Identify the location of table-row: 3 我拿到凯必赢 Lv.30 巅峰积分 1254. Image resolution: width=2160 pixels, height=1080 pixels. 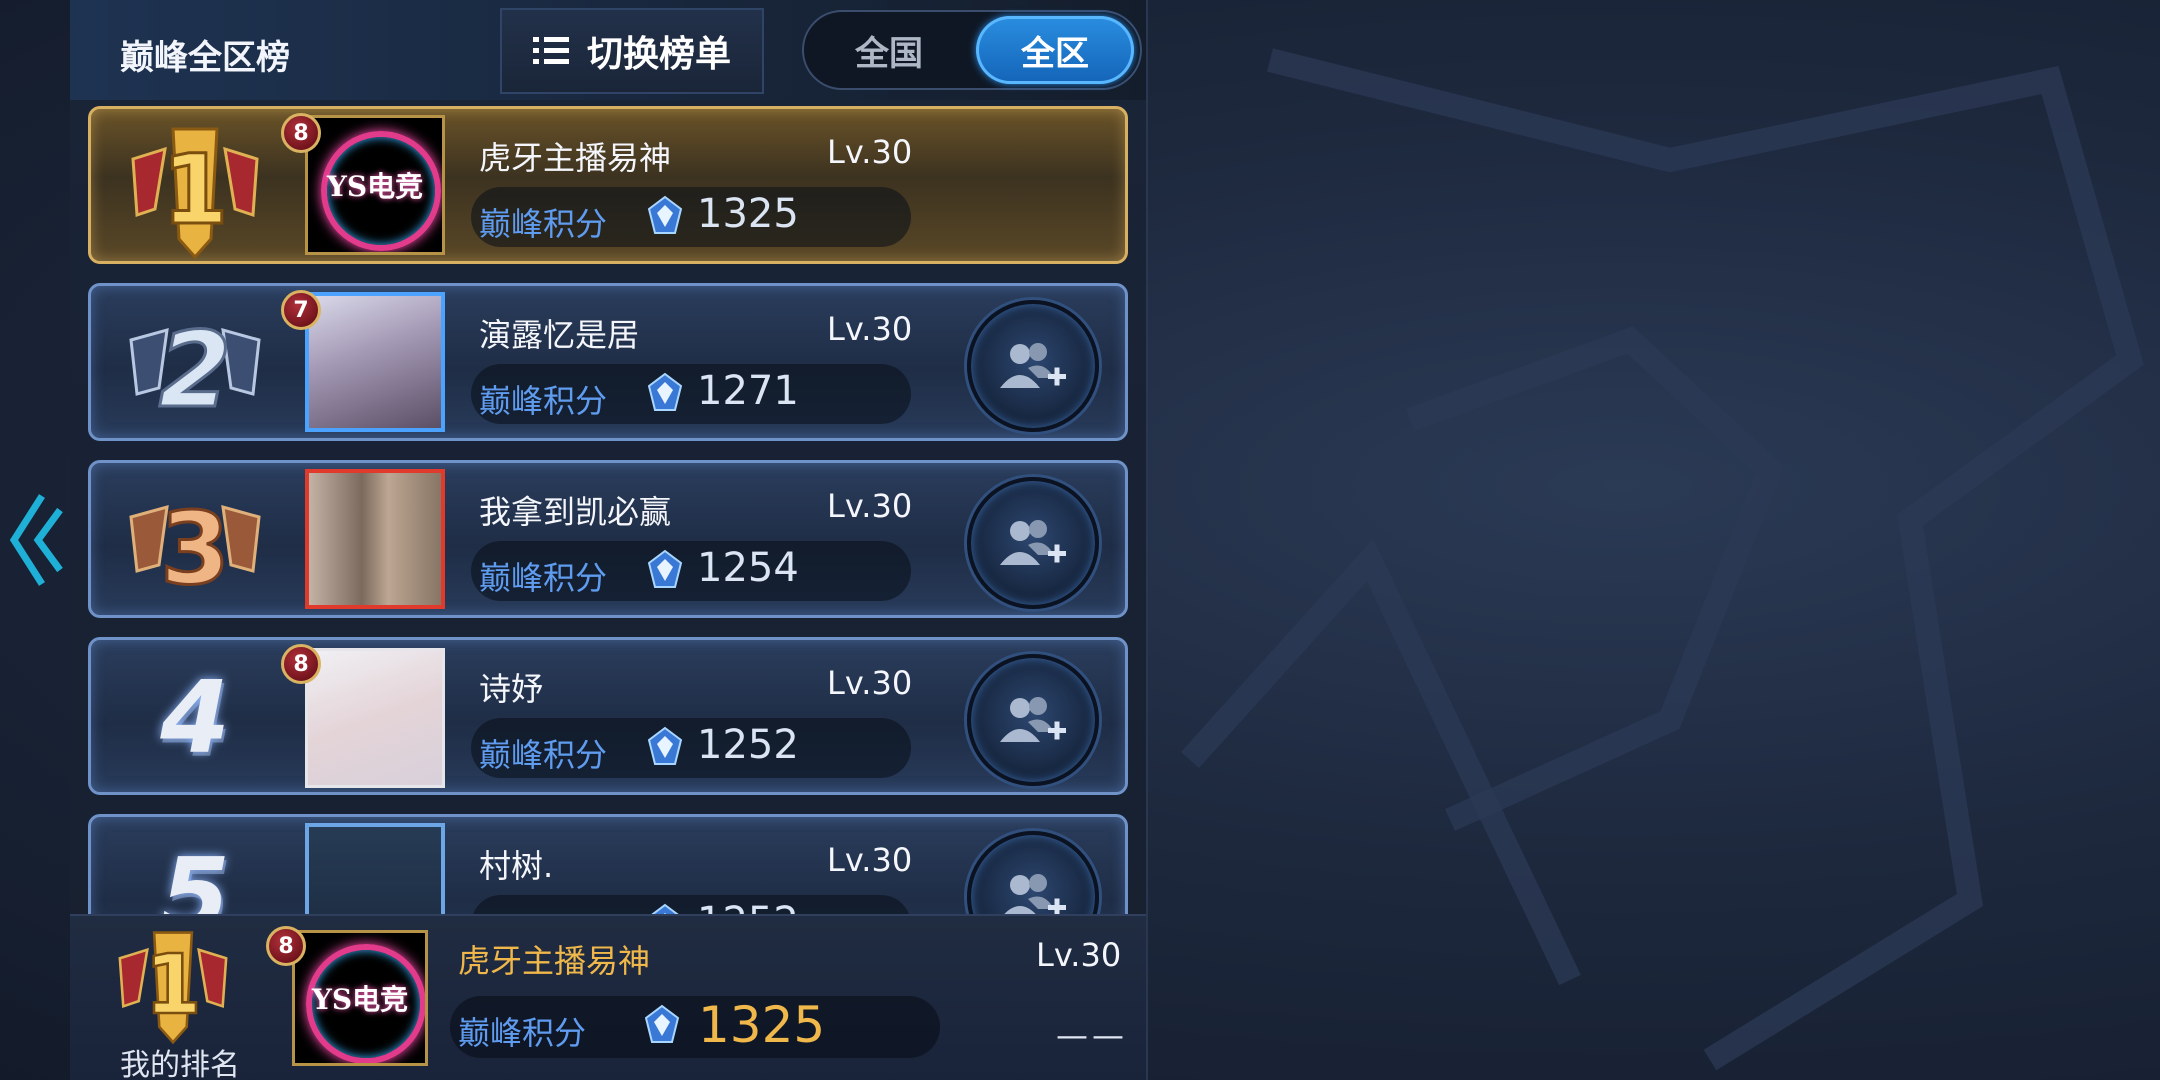
(608, 539).